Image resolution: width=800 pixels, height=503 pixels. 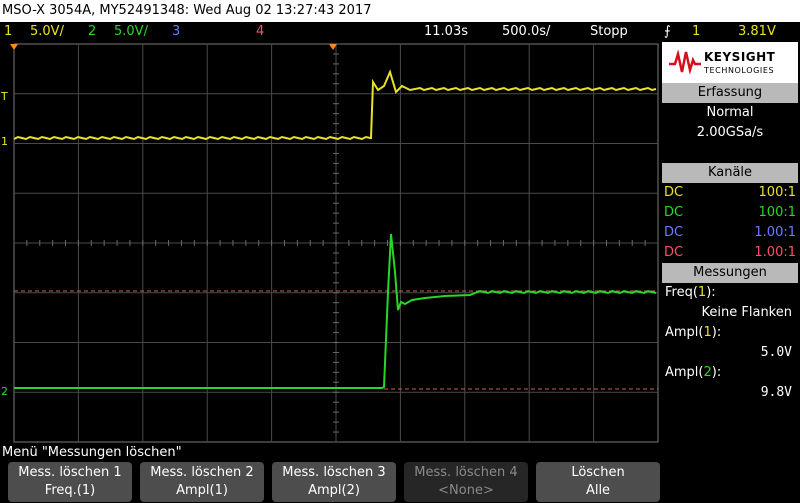 I want to click on channel-row-1: DC 100:1, so click(x=730, y=193).